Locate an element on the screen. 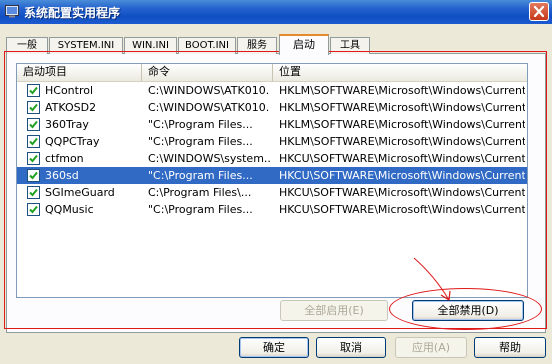 This screenshot has width=552, height=364. help-button: 帮助 is located at coordinates (510, 347).